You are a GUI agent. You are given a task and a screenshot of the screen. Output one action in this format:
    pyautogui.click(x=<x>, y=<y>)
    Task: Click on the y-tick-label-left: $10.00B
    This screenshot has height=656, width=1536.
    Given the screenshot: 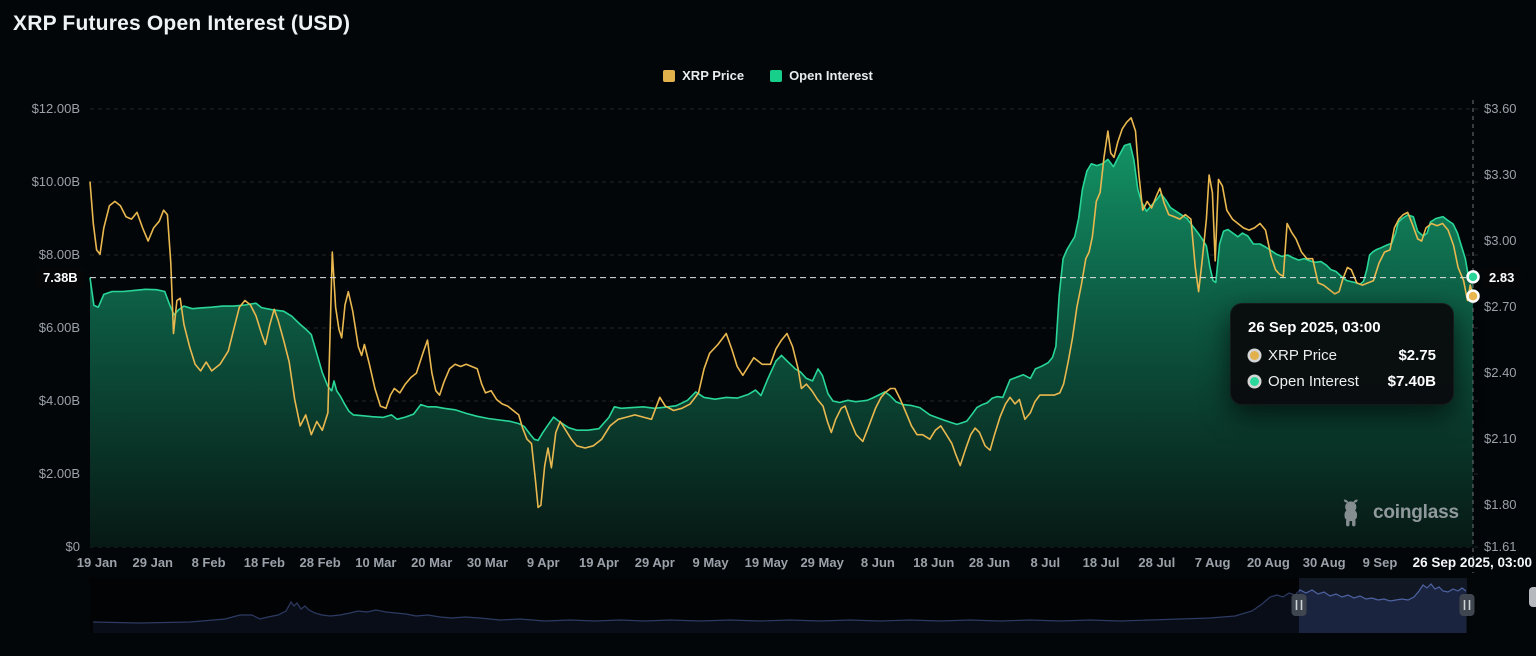 What is the action you would take?
    pyautogui.click(x=55, y=181)
    